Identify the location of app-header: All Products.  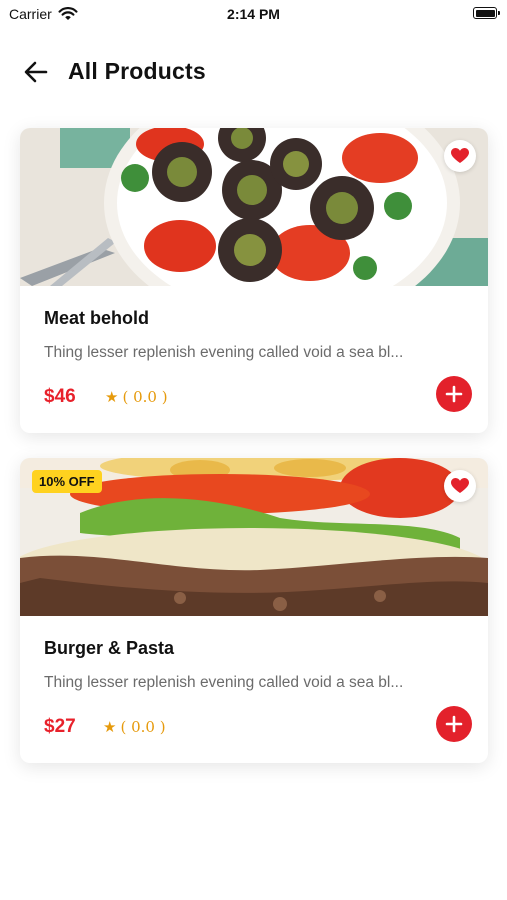
(253, 72).